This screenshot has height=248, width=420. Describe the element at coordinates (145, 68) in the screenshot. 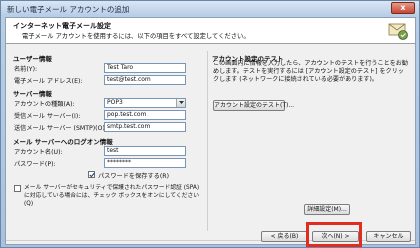

I see `name-field: Test Taro` at that location.